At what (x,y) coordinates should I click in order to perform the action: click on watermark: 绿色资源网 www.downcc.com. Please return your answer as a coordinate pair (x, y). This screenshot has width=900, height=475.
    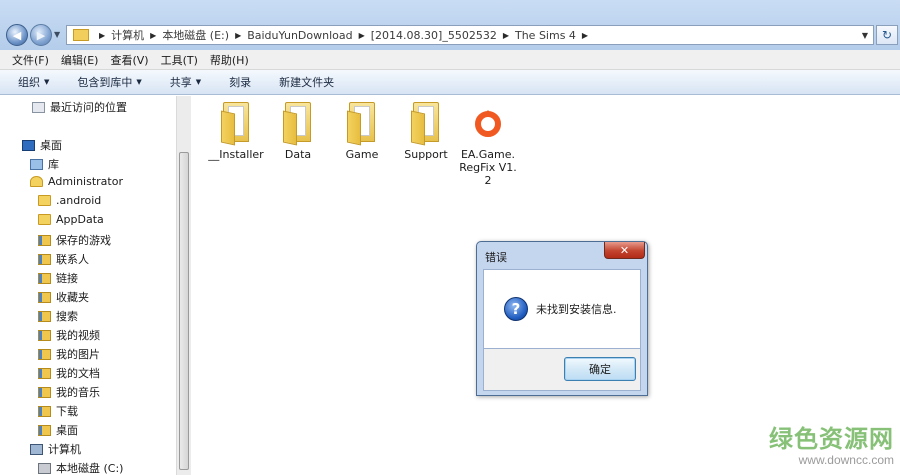
    Looking at the image, I should click on (828, 445).